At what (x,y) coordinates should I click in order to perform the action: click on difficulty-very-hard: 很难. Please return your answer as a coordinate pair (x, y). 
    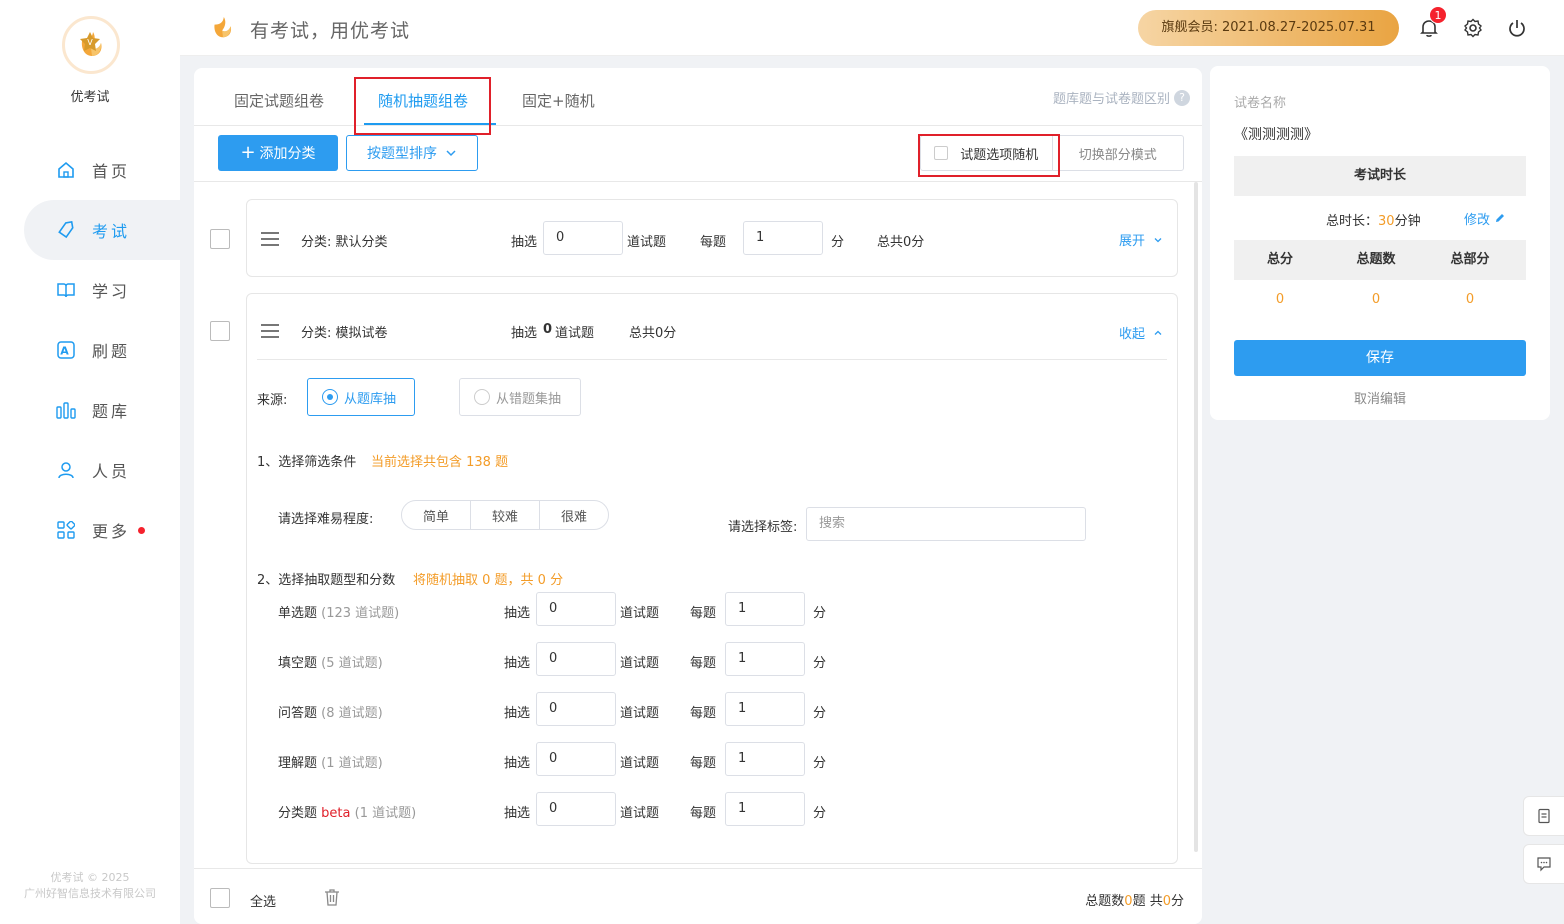
    Looking at the image, I should click on (573, 515).